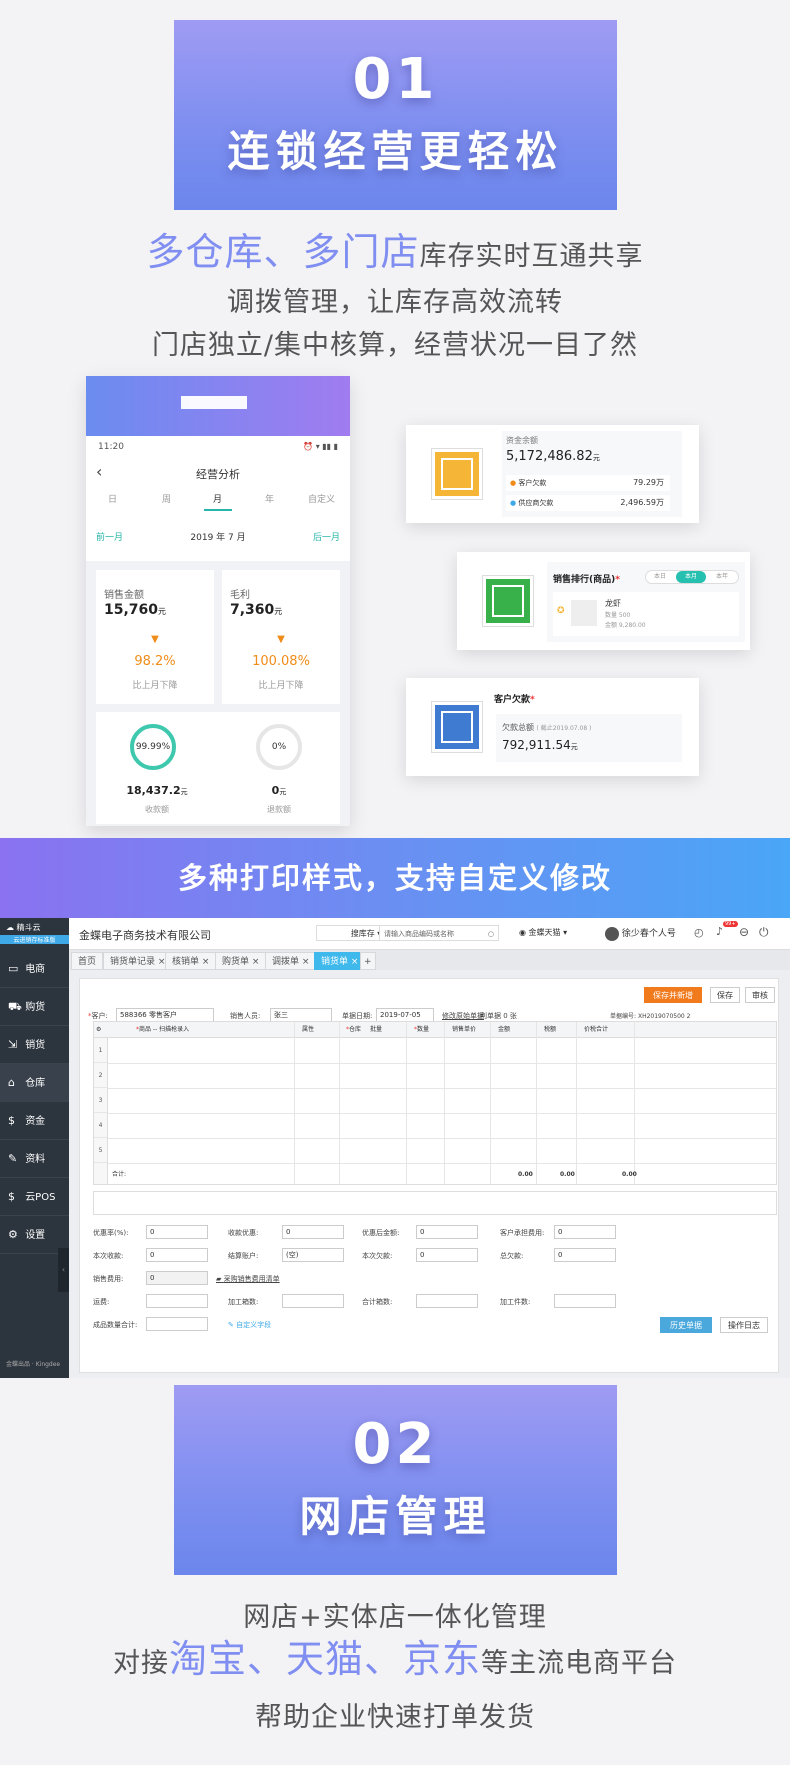 Image resolution: width=790 pixels, height=1765 pixels. I want to click on tab-month: 月, so click(217, 498).